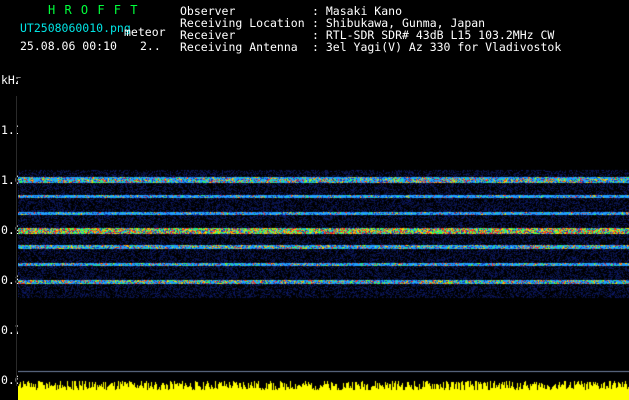 The image size is (629, 400). I want to click on mode-label: meteor, so click(145, 32).